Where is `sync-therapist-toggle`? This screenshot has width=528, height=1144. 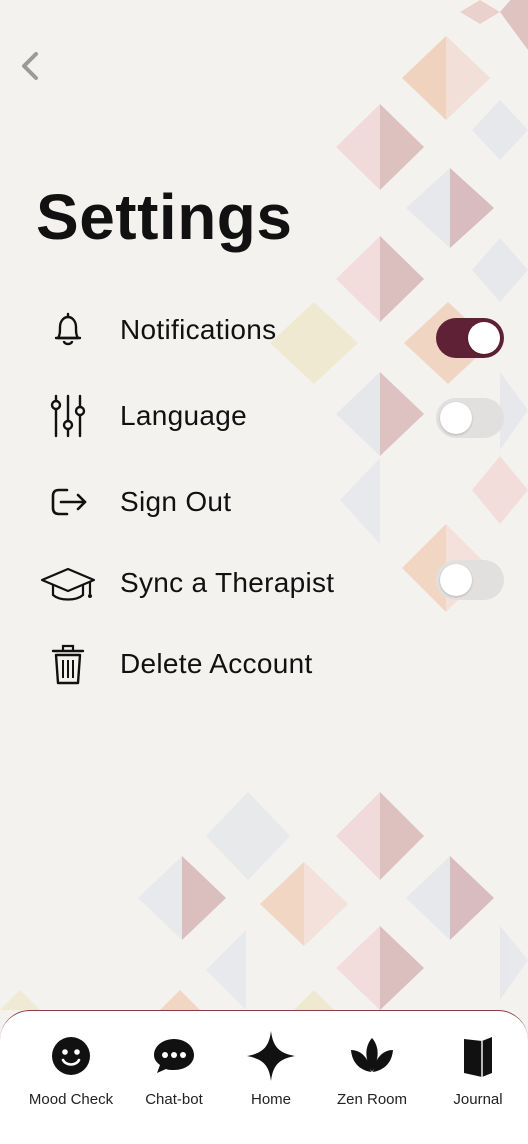
sync-therapist-toggle is located at coordinates (470, 580).